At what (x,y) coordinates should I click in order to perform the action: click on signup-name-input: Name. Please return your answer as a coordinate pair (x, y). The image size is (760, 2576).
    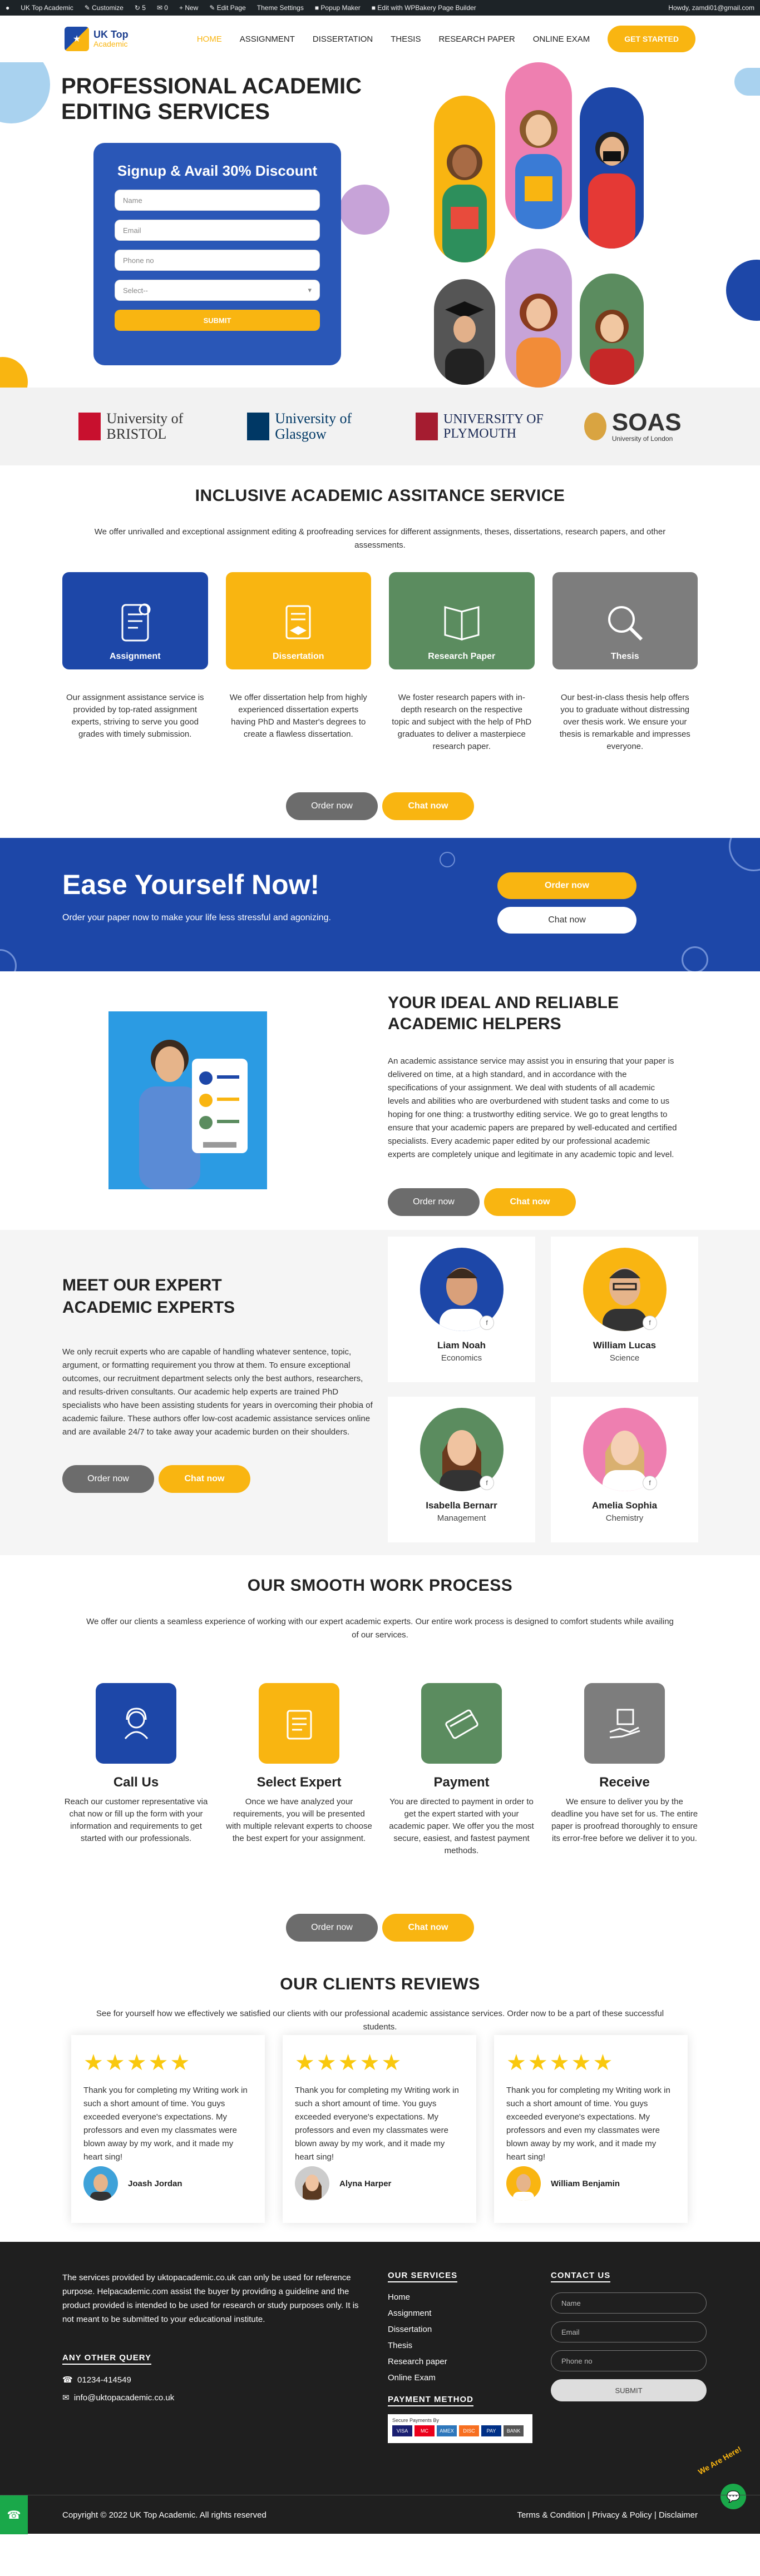
    Looking at the image, I should click on (217, 200).